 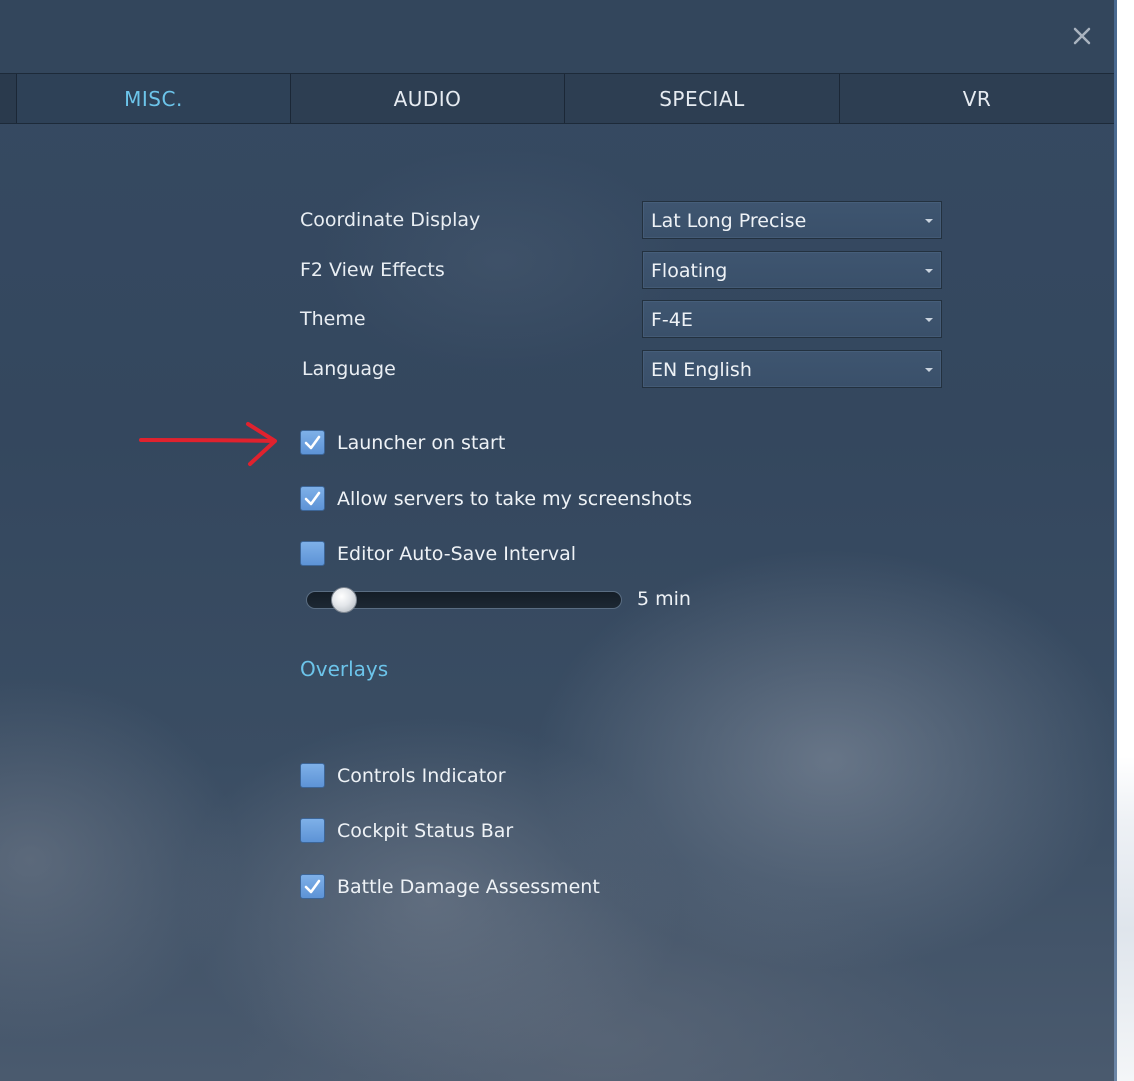 I want to click on background-edge, so click(x=1124, y=540).